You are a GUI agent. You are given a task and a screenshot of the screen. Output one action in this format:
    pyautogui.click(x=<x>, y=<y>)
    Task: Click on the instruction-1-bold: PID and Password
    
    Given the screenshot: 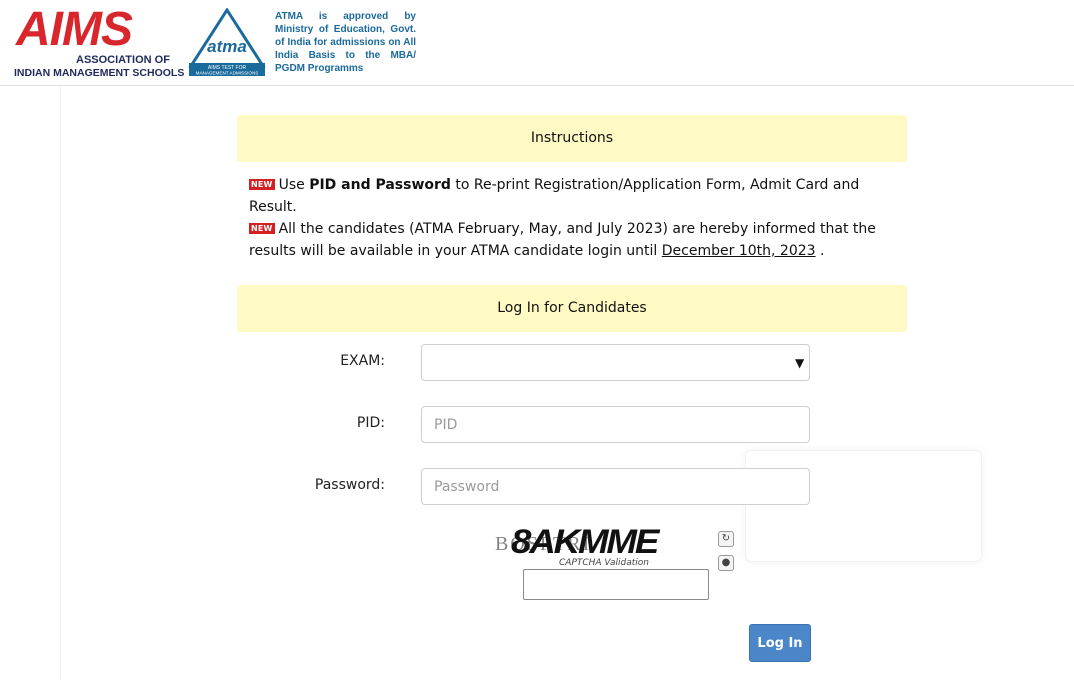 What is the action you would take?
    pyautogui.click(x=380, y=185)
    